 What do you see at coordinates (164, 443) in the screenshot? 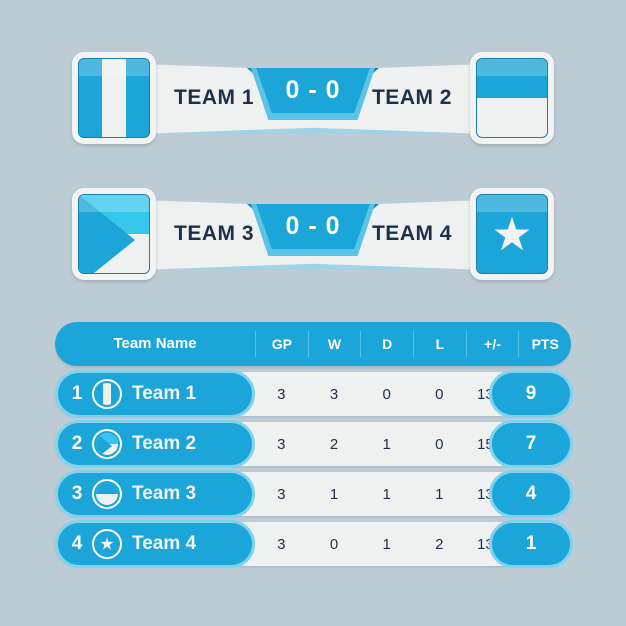
I see `row-team-name: Team 2` at bounding box center [164, 443].